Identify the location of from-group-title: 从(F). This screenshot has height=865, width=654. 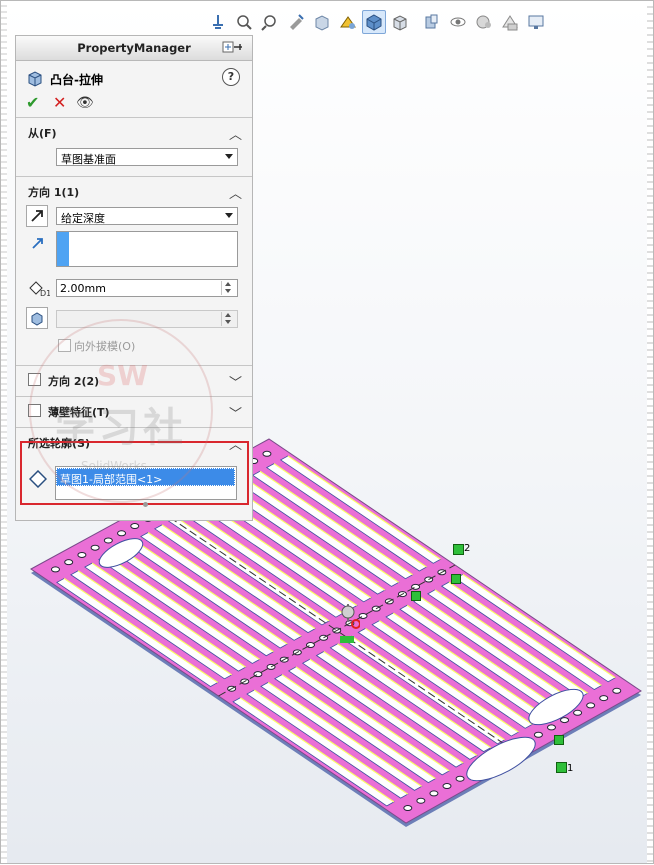
(42, 133).